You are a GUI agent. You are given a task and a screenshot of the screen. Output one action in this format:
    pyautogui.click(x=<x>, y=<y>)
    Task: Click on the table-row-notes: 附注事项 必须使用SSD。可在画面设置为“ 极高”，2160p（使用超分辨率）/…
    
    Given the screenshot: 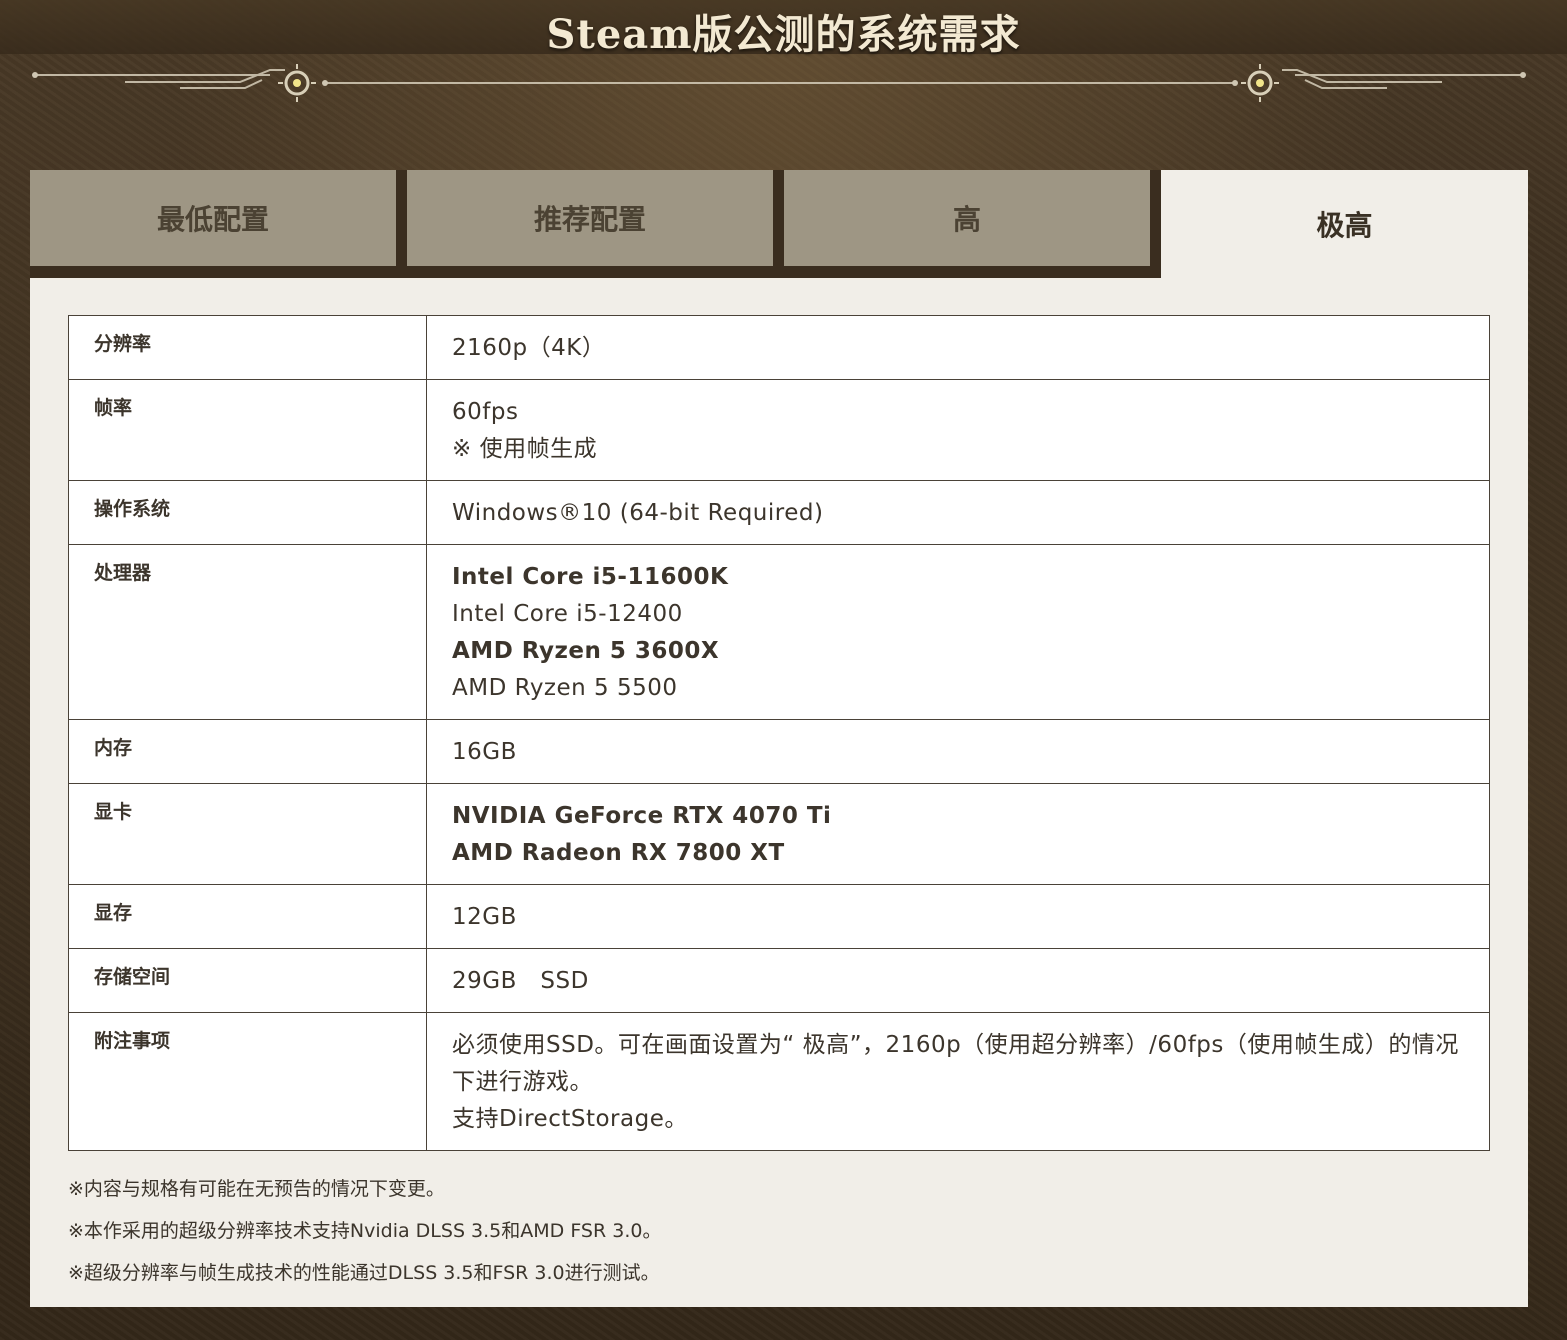 What is the action you would take?
    pyautogui.click(x=779, y=1081)
    